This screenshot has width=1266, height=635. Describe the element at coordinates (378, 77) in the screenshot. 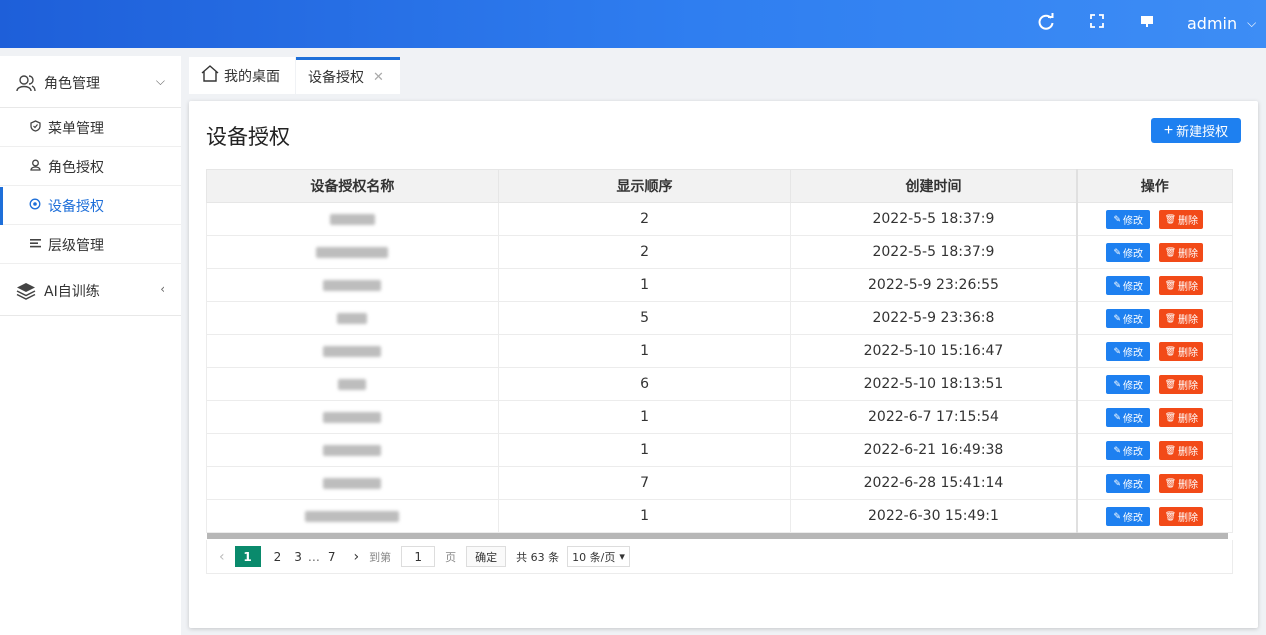

I see `close-icon: ✕` at that location.